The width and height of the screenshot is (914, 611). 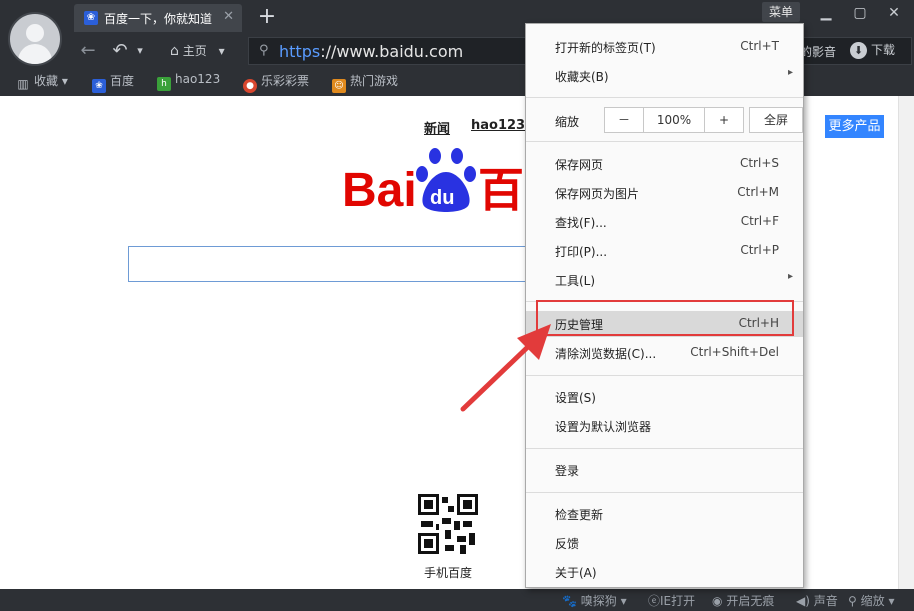 What do you see at coordinates (664, 280) in the screenshot?
I see `menu-item-tools: 工具(L) ▸` at bounding box center [664, 280].